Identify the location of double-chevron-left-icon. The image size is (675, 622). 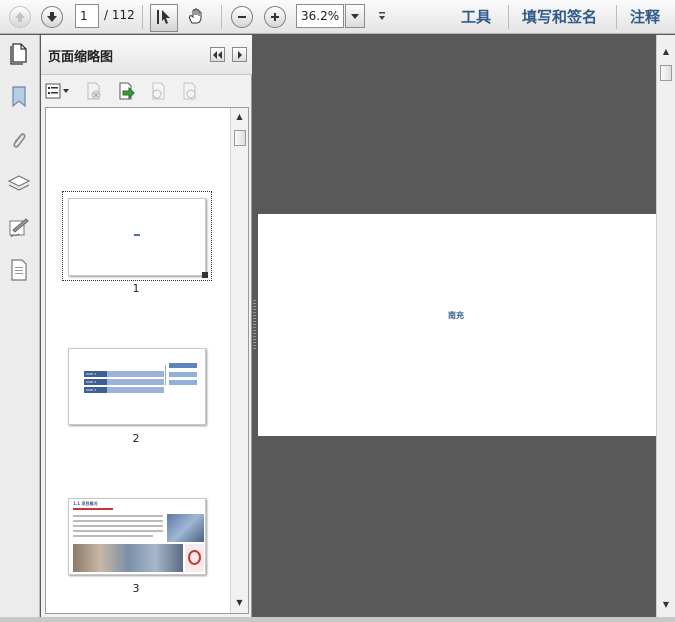
(217, 55).